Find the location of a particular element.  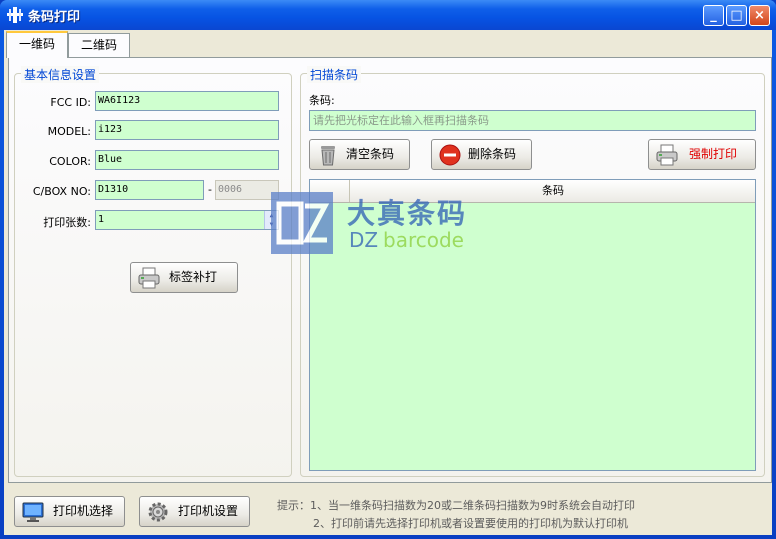

print-count-stepper: 1 ▲ ▼ is located at coordinates (187, 220).